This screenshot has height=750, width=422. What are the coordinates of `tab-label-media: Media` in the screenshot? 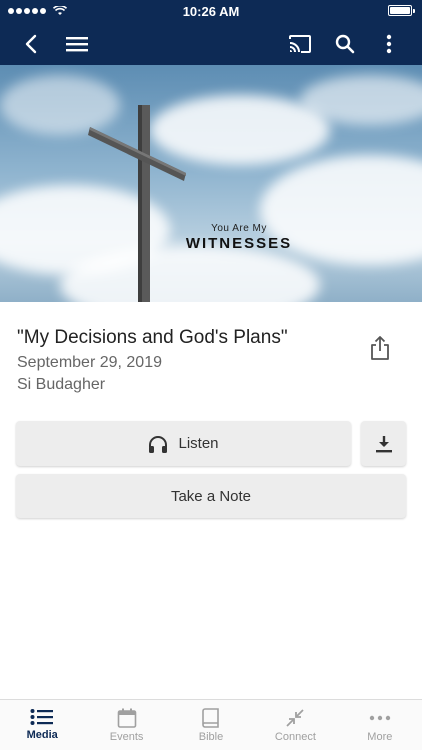 It's located at (42, 735).